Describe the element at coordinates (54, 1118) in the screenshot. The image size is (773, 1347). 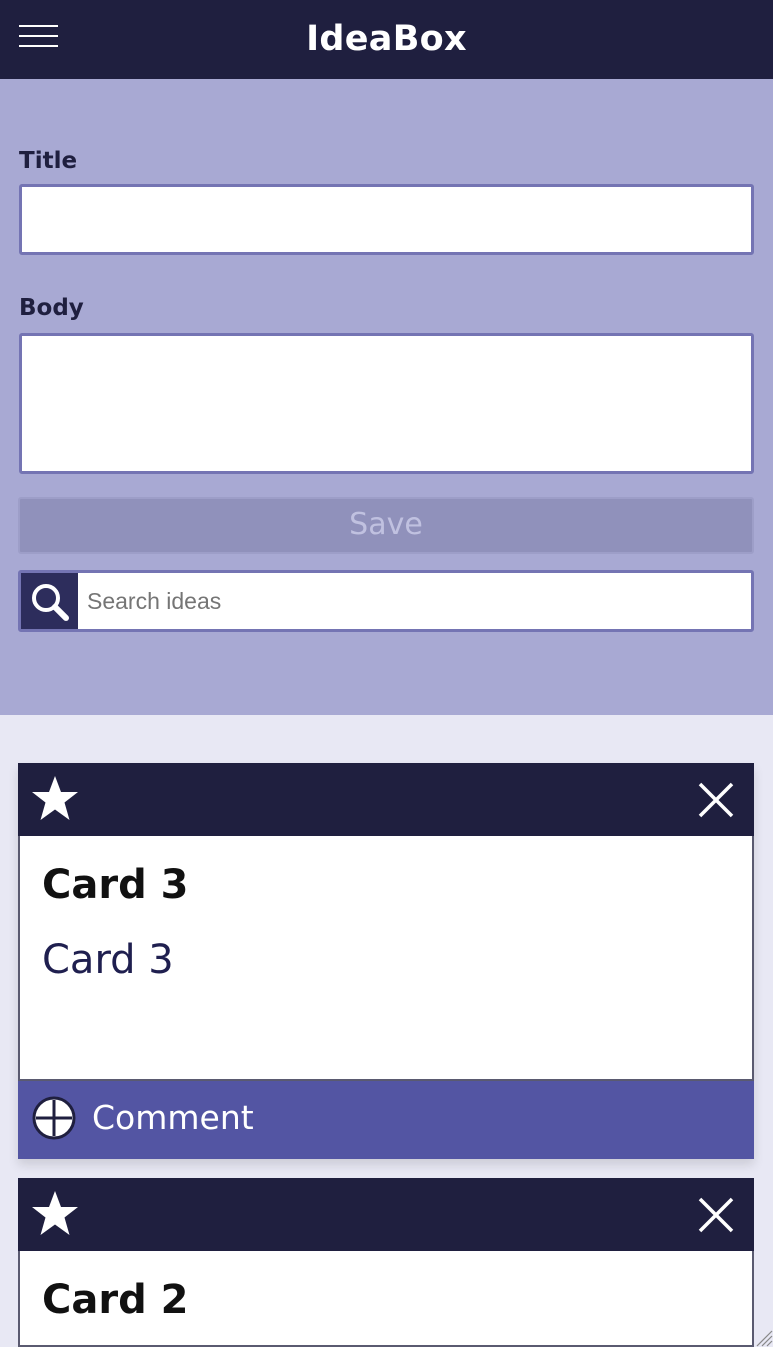
I see `plus-circle-icon` at that location.